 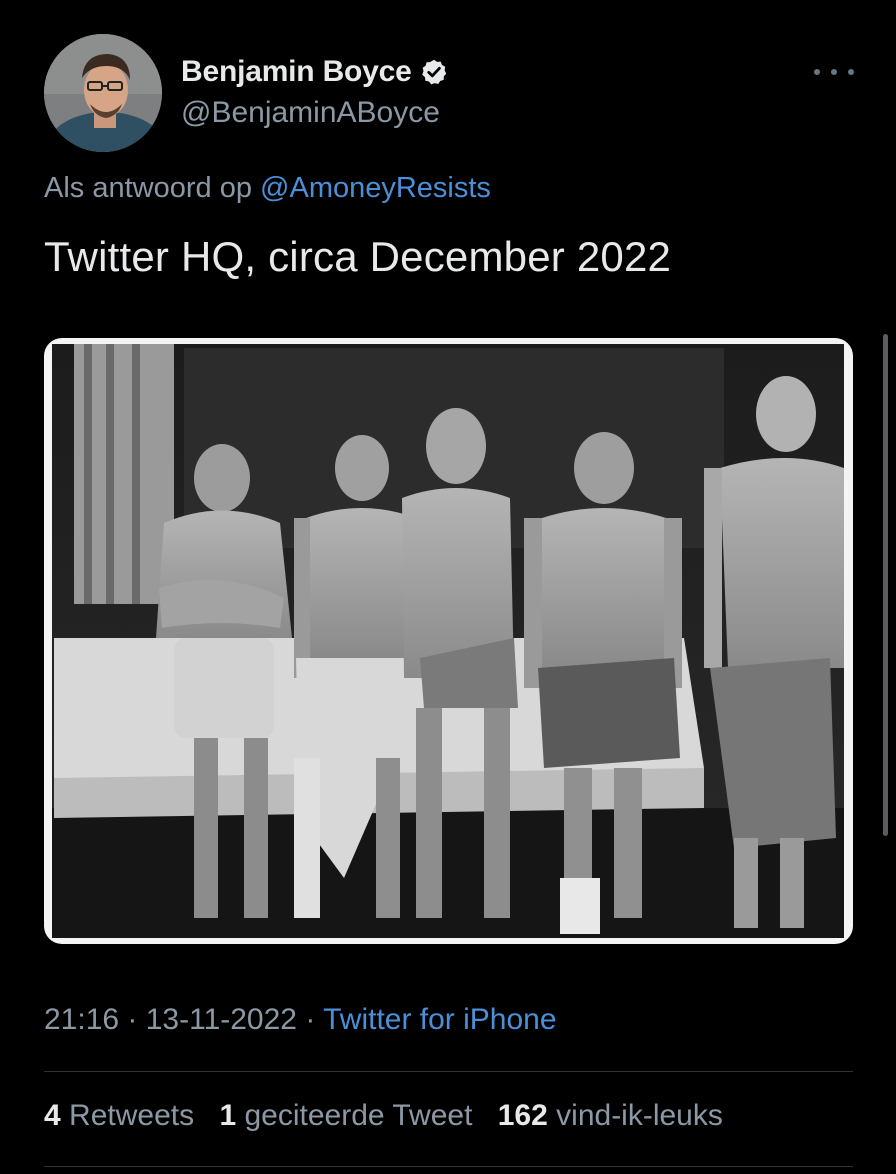 I want to click on author-handle: @BenjaminABoyce, so click(x=314, y=113).